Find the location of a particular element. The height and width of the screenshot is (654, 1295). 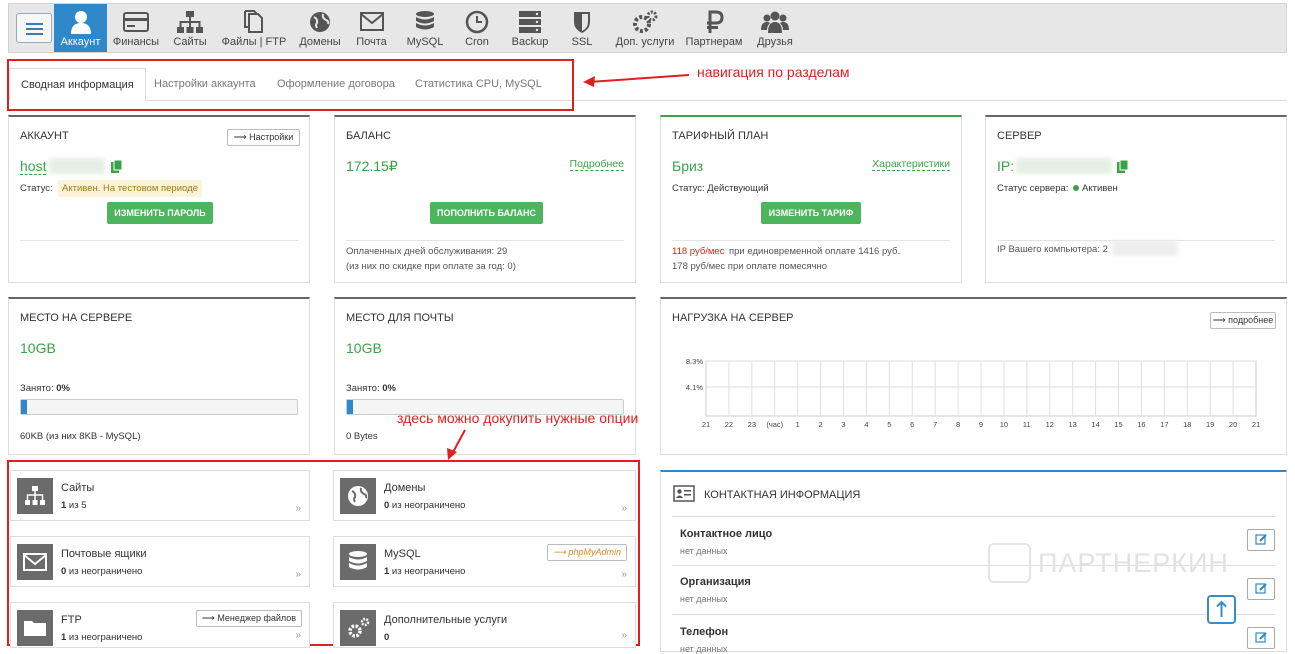

x-tick-label: 6 is located at coordinates (912, 424).